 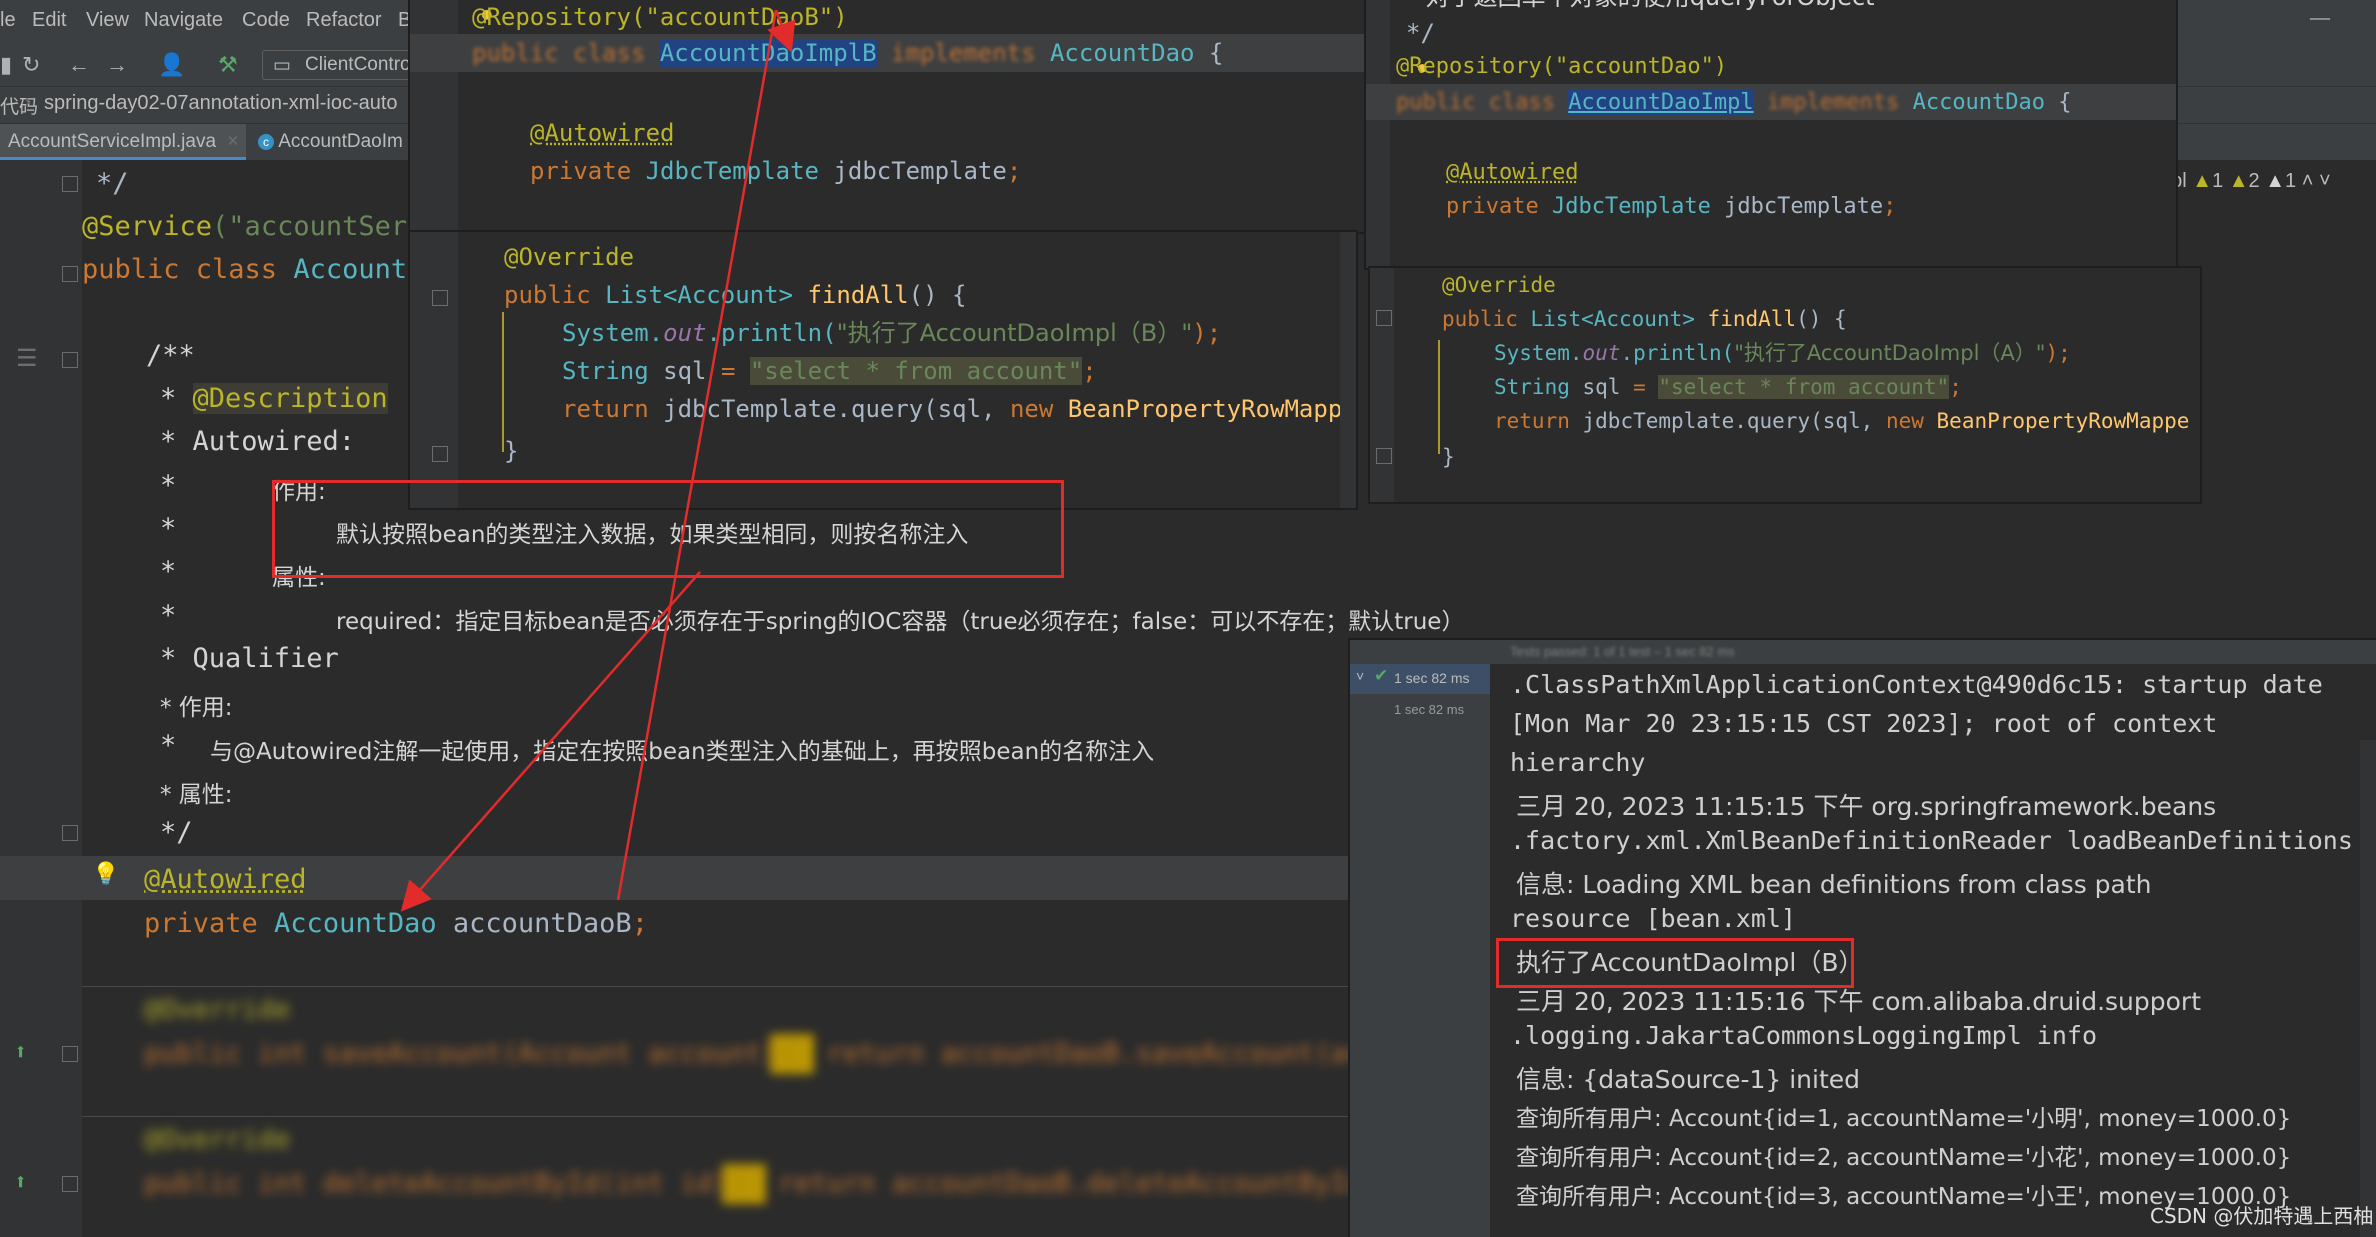 What do you see at coordinates (550, 741) in the screenshot?
I see `arrow-to-field` at bounding box center [550, 741].